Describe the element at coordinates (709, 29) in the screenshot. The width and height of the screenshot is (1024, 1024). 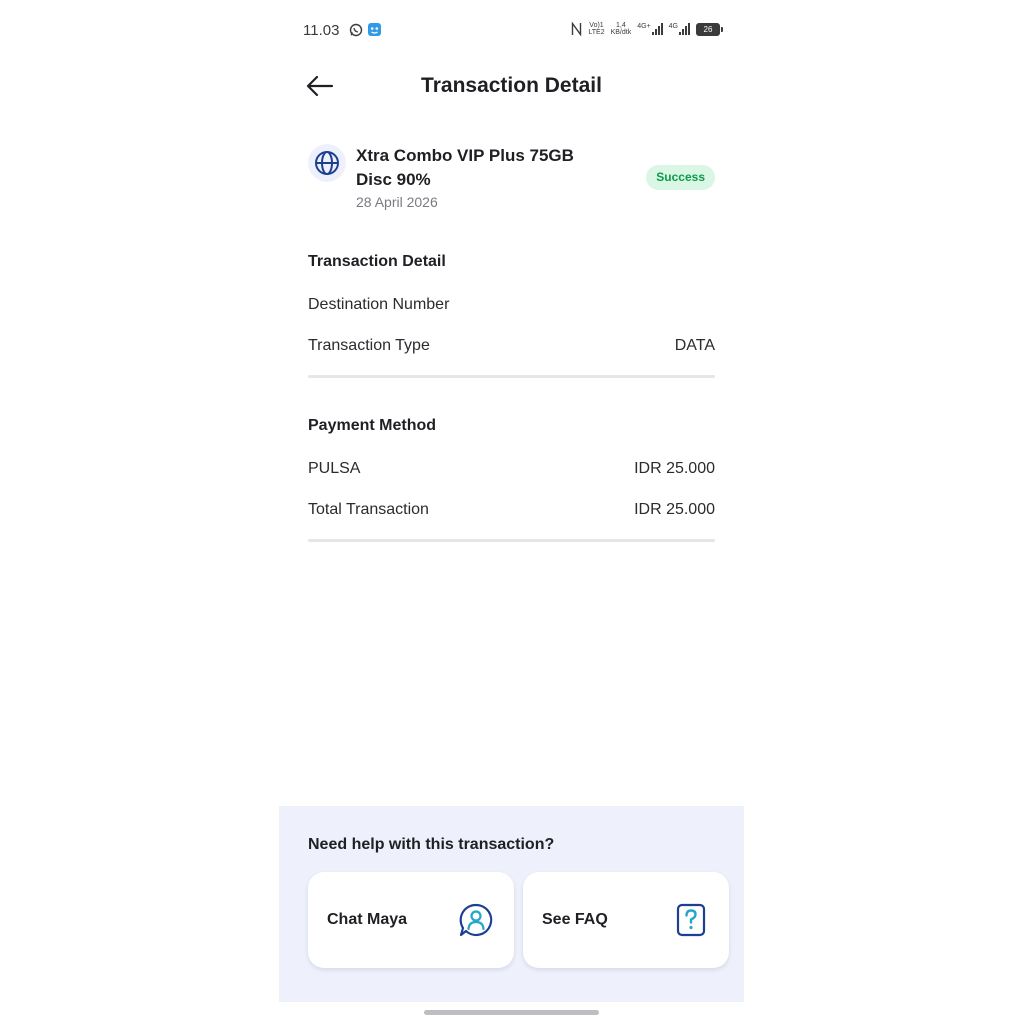
I see `battery-icon: 26` at that location.